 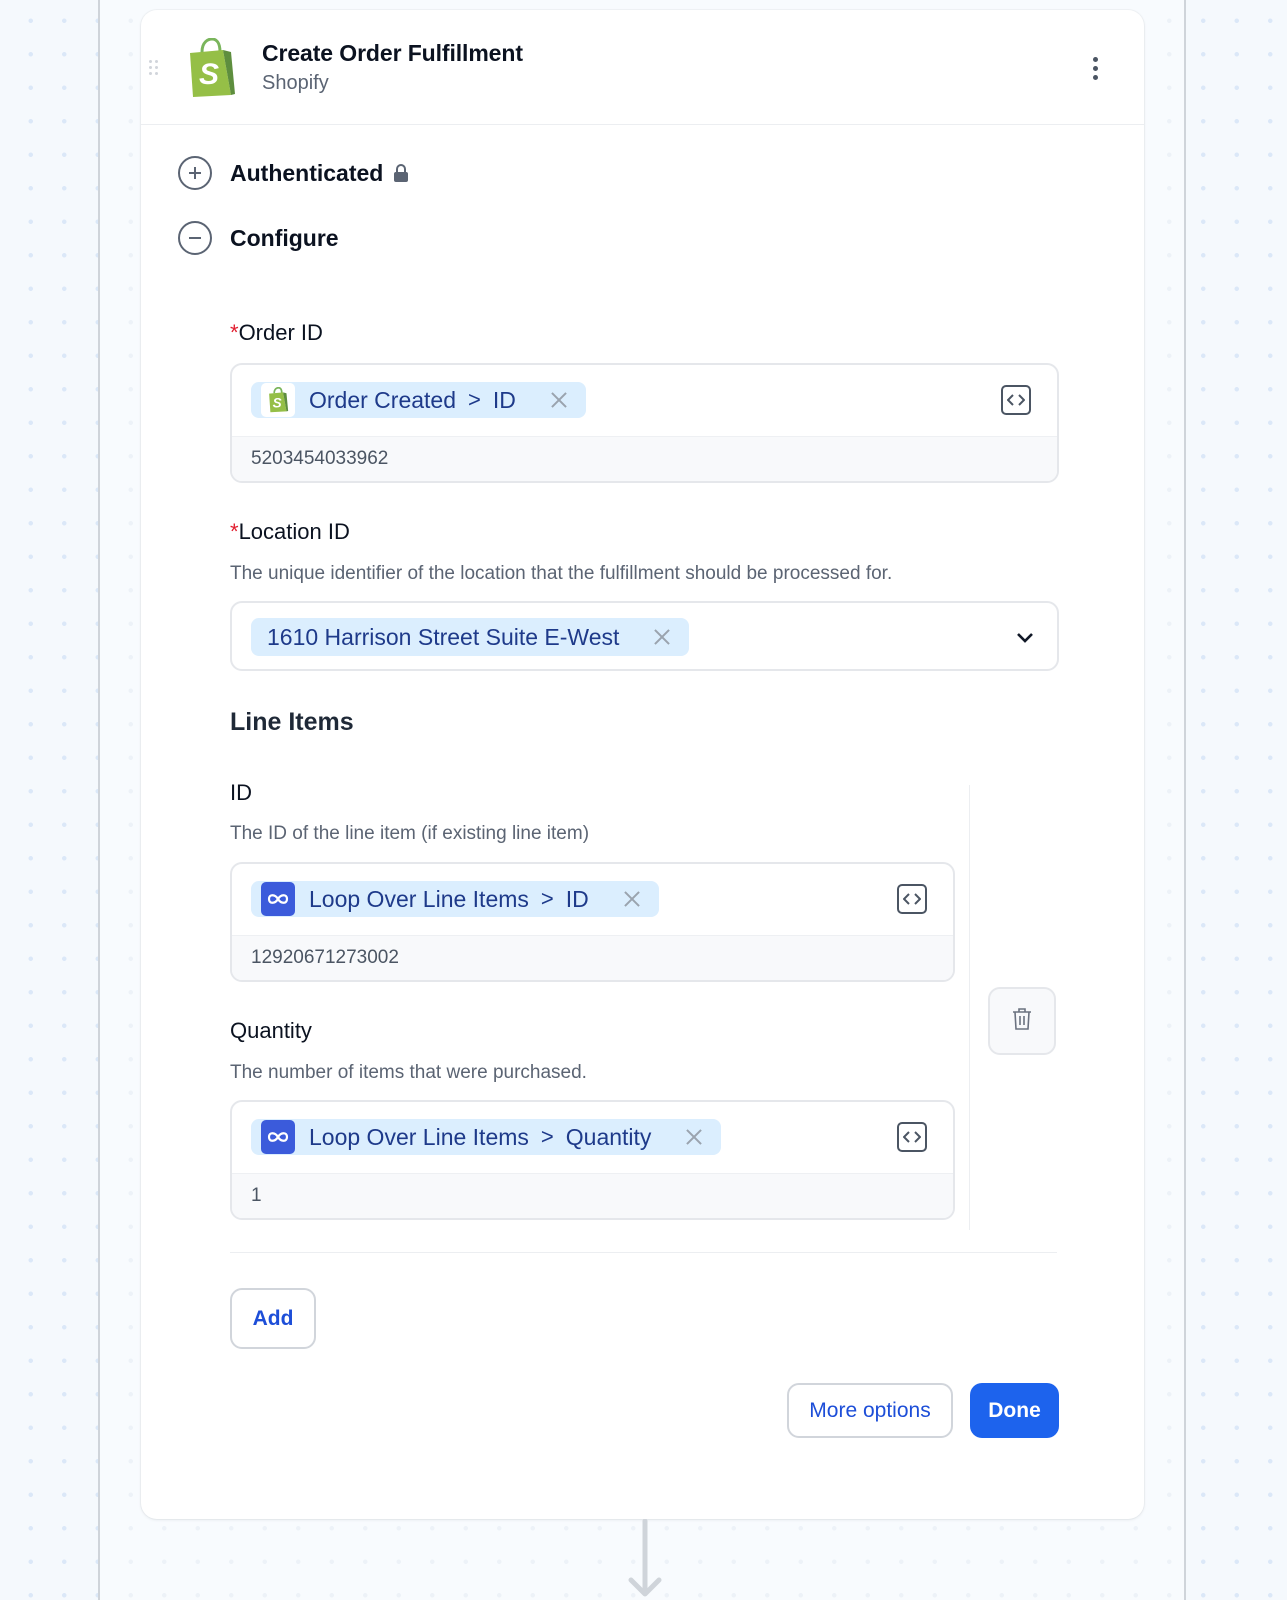 I want to click on line-item-id-resolved-value: 12920671273002, so click(x=592, y=958).